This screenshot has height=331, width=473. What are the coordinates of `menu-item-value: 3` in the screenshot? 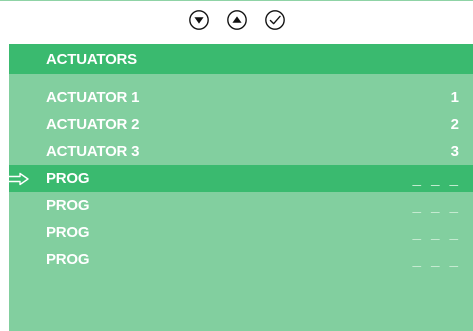 It's located at (455, 151).